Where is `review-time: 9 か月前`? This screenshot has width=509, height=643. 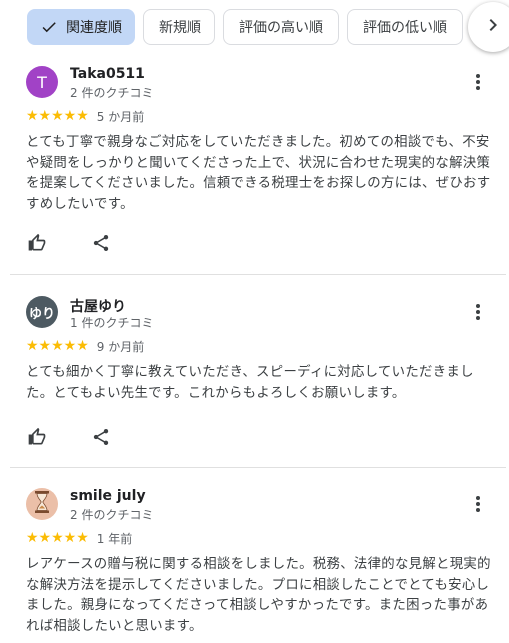
review-time: 9 か月前 is located at coordinates (120, 346).